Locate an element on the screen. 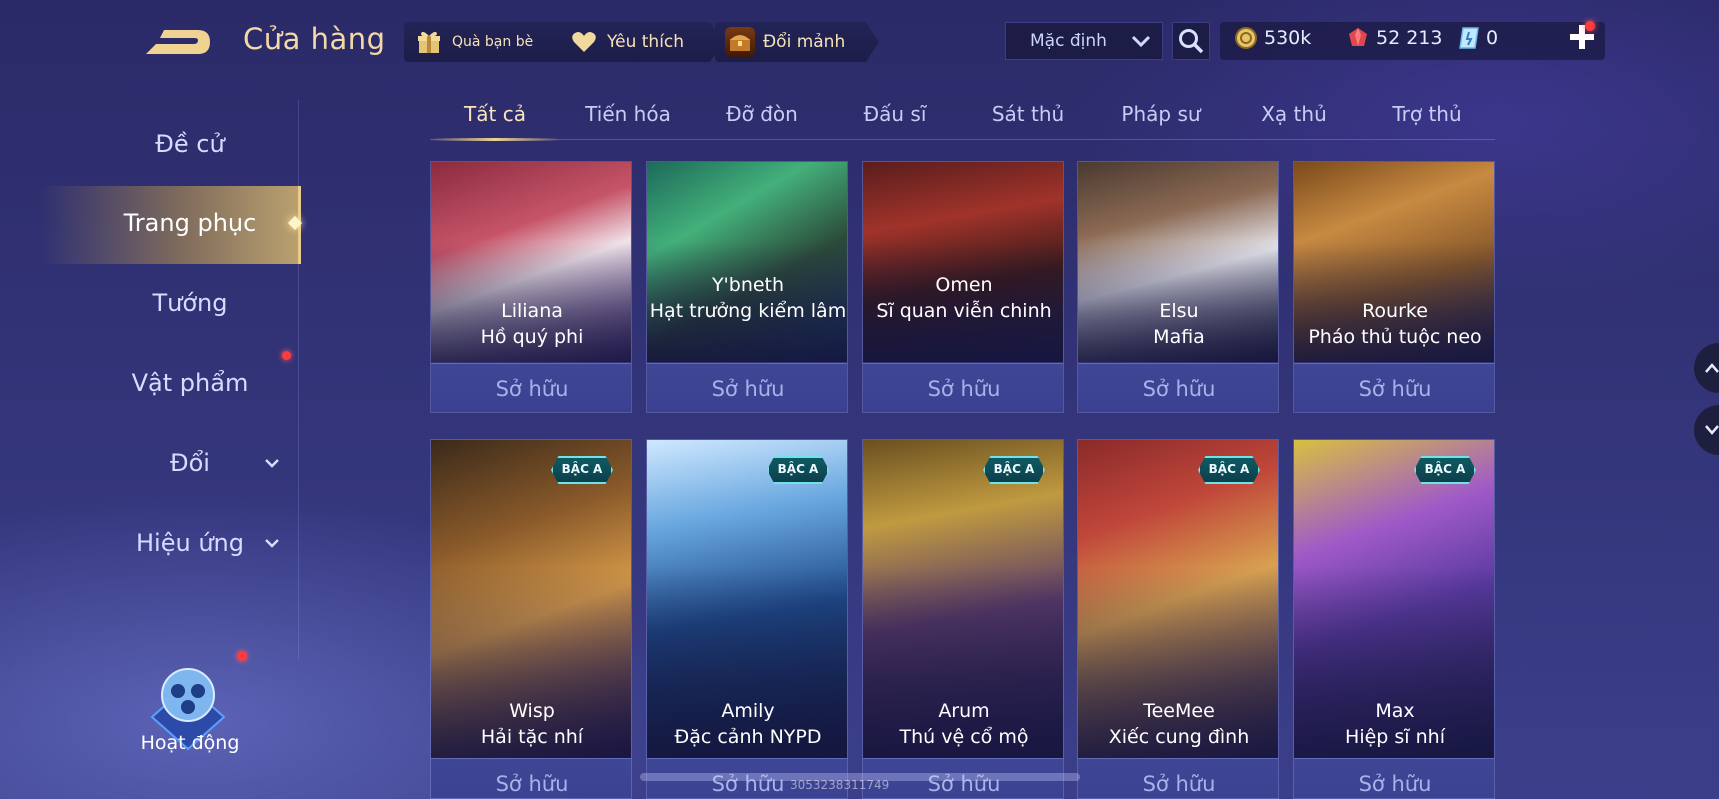 Image resolution: width=1719 pixels, height=799 pixels. skin-card: BẬC A Max Hiệp sĩ nhí Sở hữu is located at coordinates (1394, 619).